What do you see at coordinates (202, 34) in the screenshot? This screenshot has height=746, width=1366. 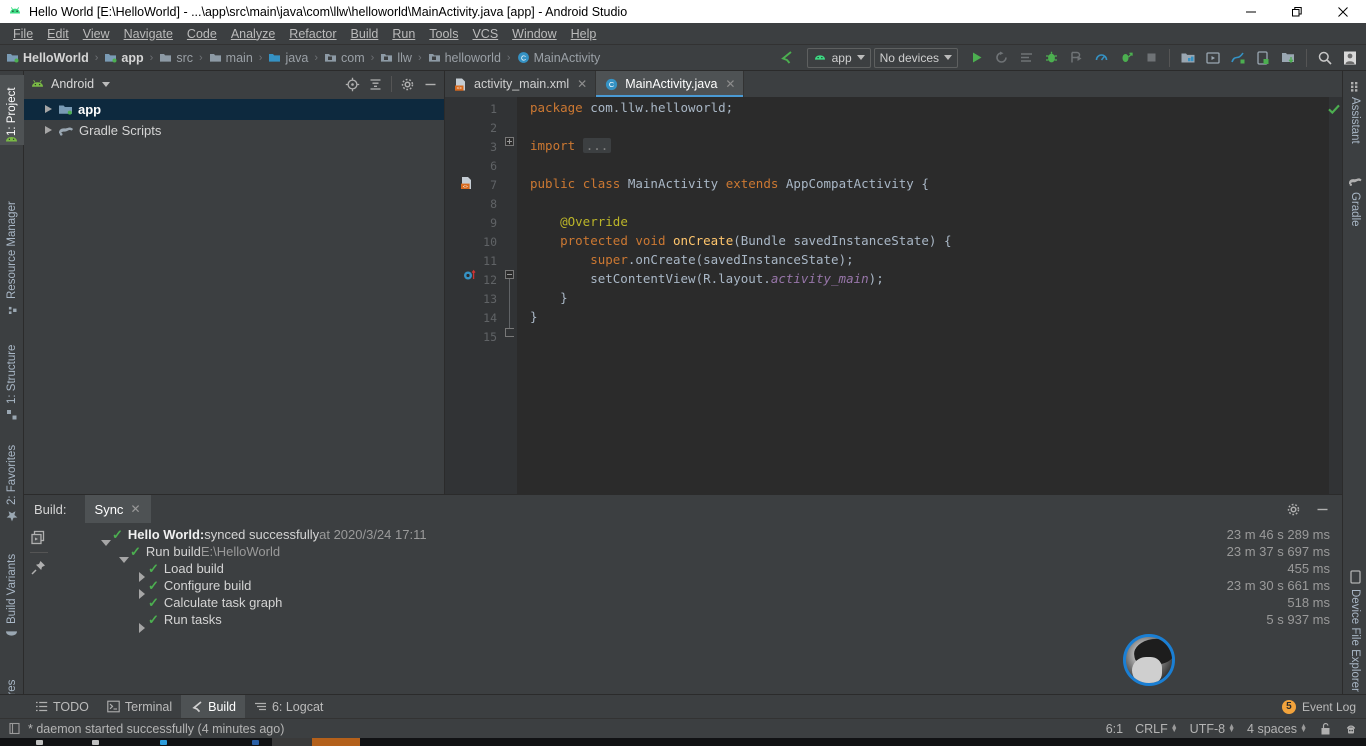 I see `menu-code: Code` at bounding box center [202, 34].